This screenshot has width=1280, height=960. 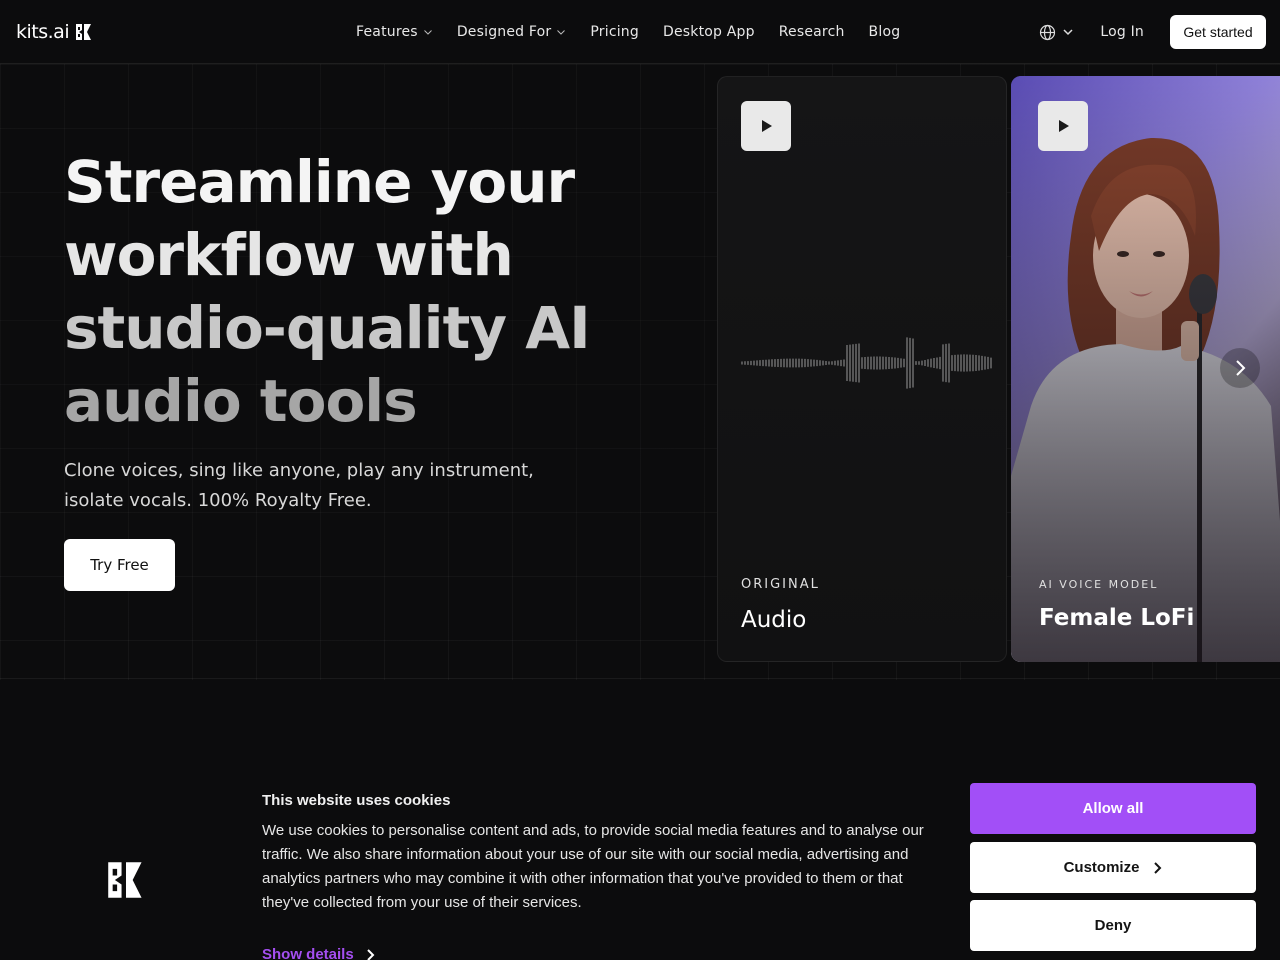 What do you see at coordinates (394, 32) in the screenshot?
I see `nav-features: Features` at bounding box center [394, 32].